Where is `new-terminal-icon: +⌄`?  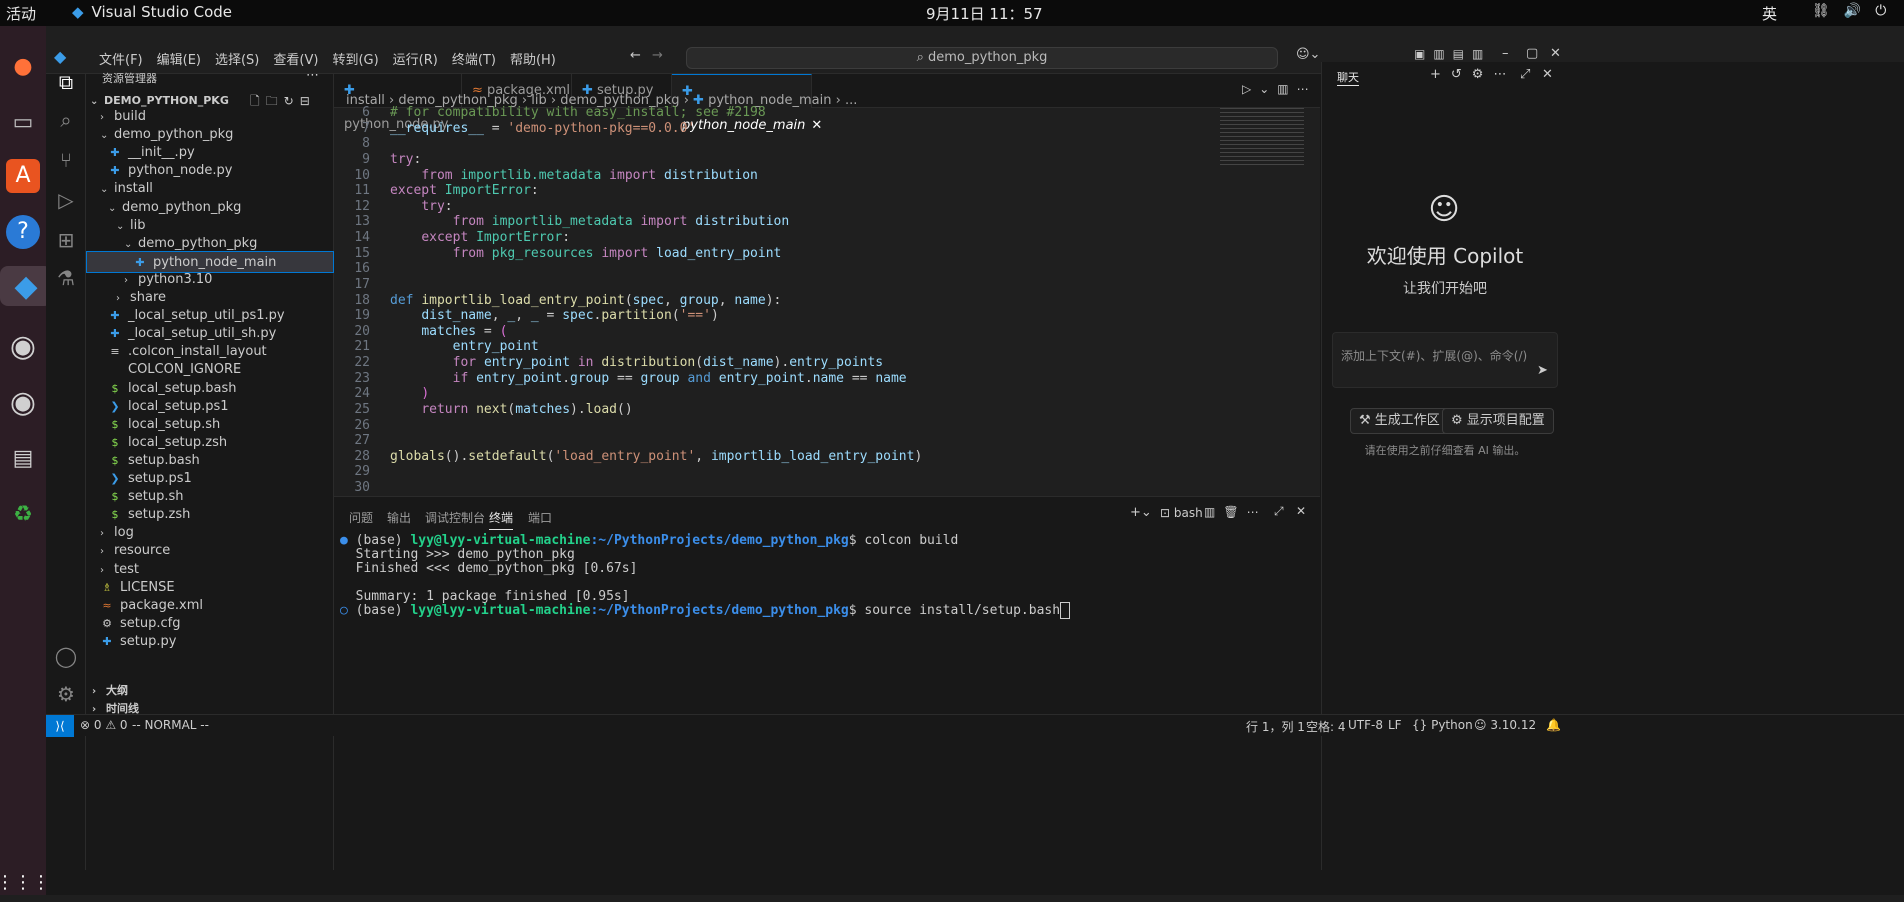
new-terminal-icon: +⌄ is located at coordinates (1141, 512).